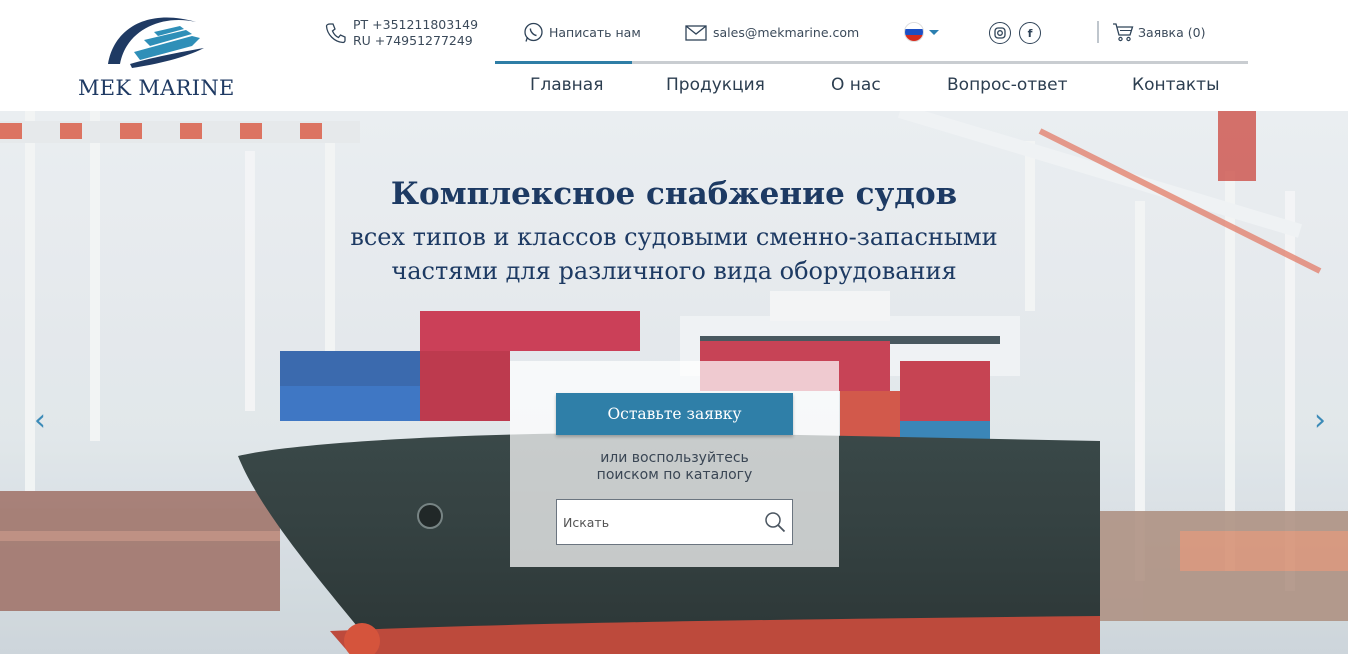 The width and height of the screenshot is (1348, 654). Describe the element at coordinates (658, 522) in the screenshot. I see `search-input` at that location.